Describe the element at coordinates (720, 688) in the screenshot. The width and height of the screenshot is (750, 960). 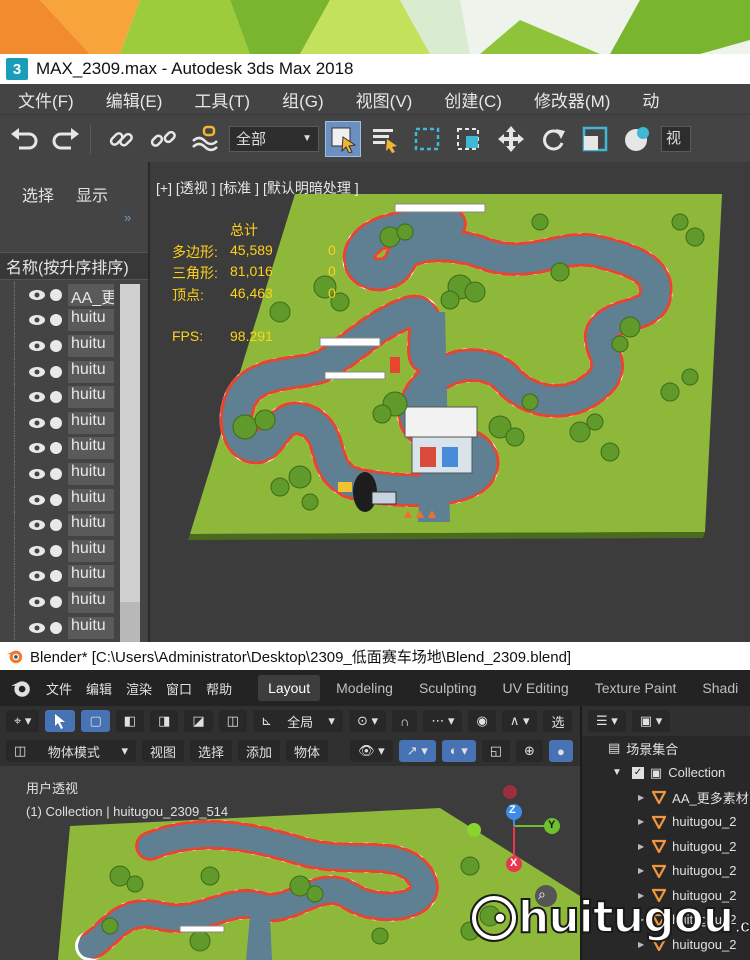
I see `tab-shading: Shadi` at that location.